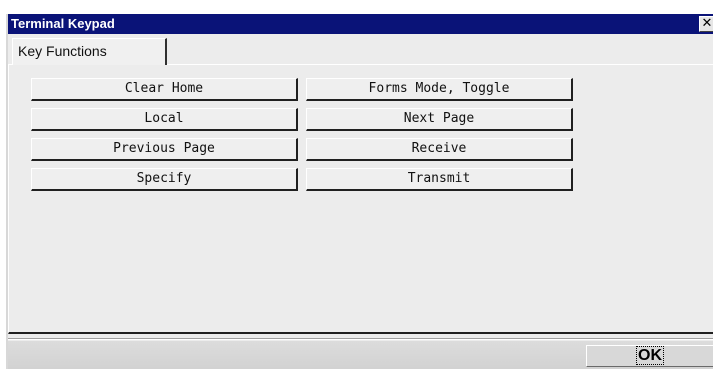 Image resolution: width=713 pixels, height=369 pixels. Describe the element at coordinates (164, 149) in the screenshot. I see `previous-page-button: Previous Page` at that location.